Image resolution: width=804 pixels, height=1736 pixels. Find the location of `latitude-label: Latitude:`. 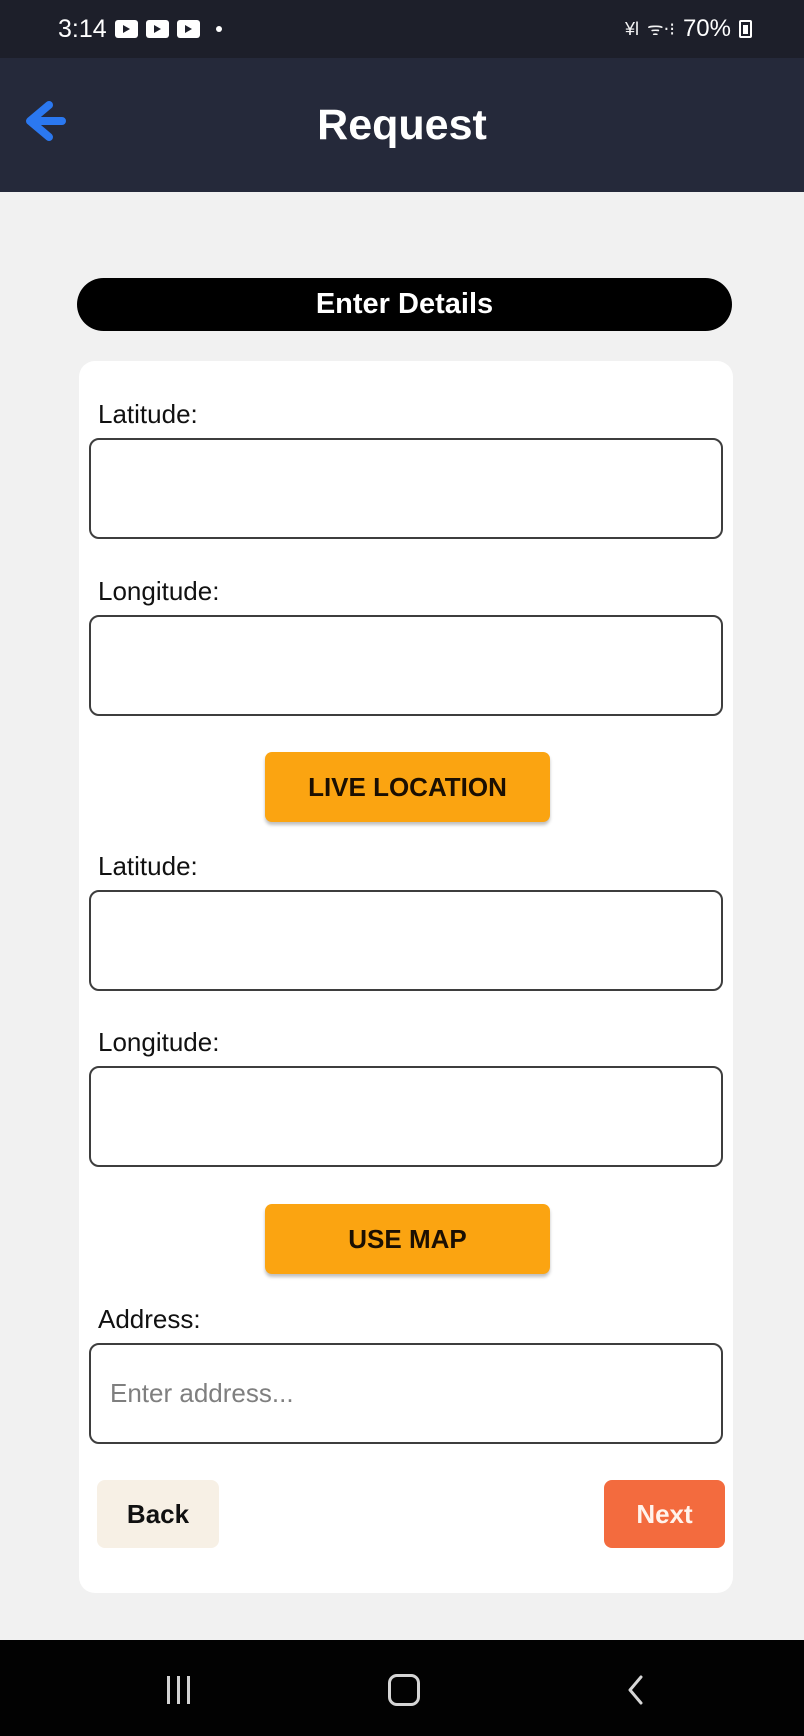

latitude-label: Latitude: is located at coordinates (148, 414).